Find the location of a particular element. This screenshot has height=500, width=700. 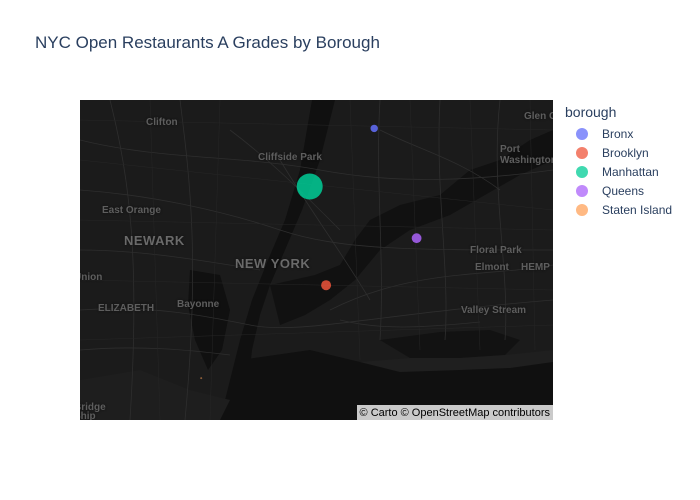

legend-item-bronx: Bronx is located at coordinates (632, 133).